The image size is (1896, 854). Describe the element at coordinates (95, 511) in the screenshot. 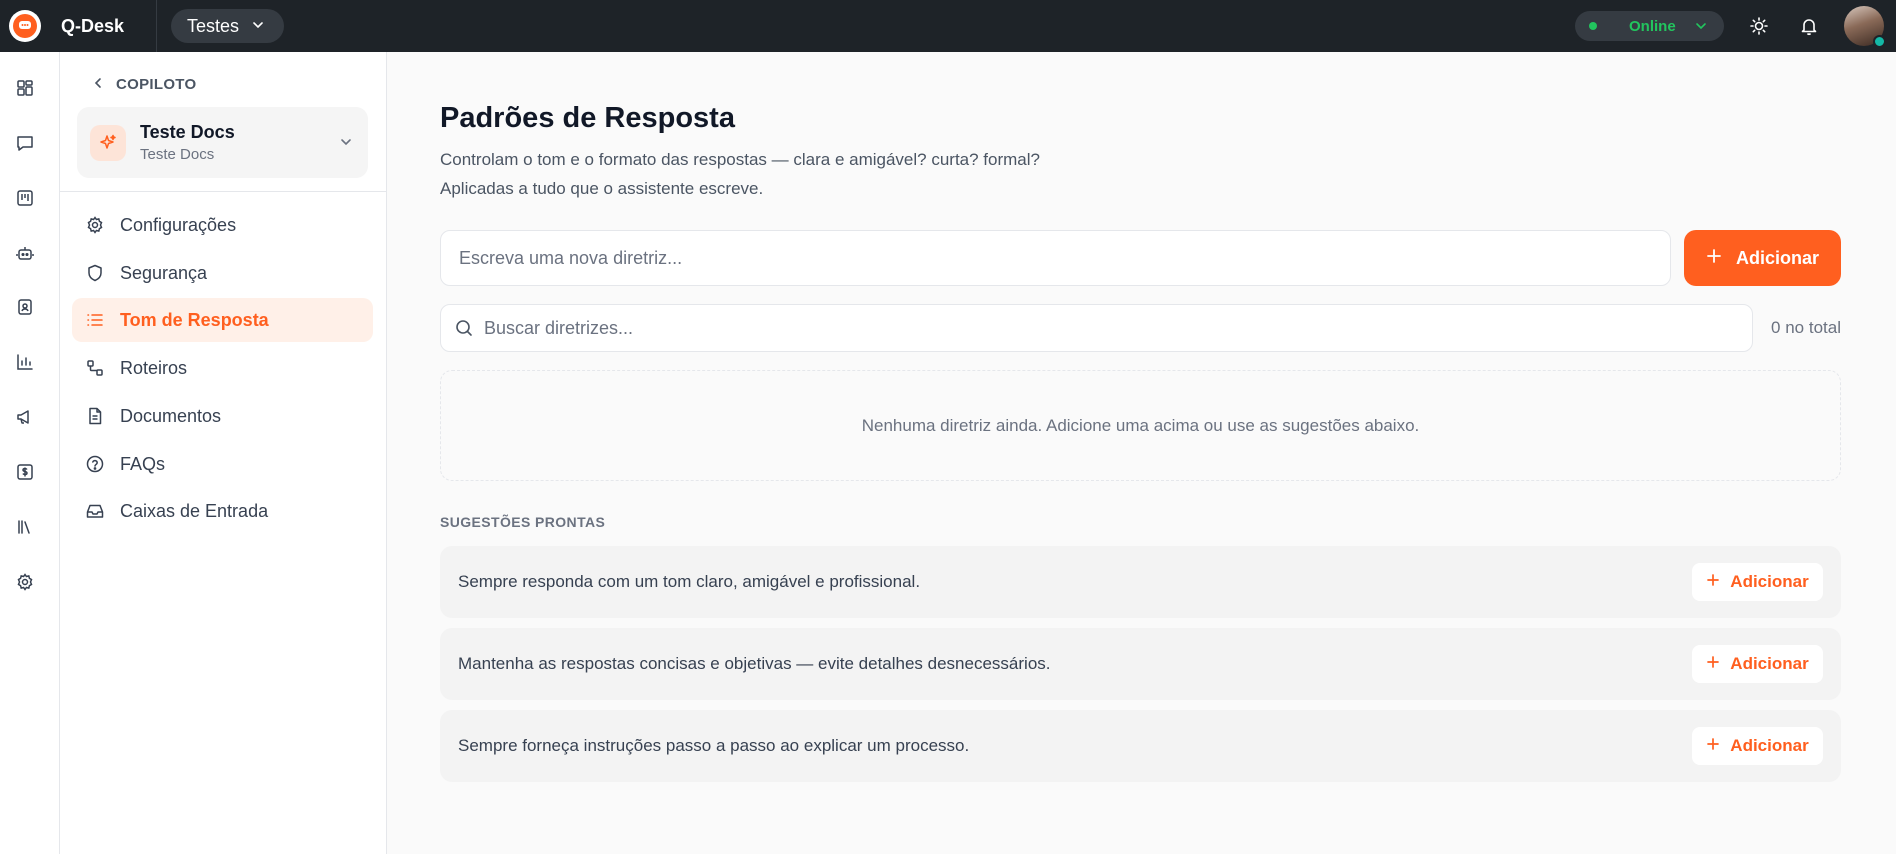

I see `inbox-icon` at that location.